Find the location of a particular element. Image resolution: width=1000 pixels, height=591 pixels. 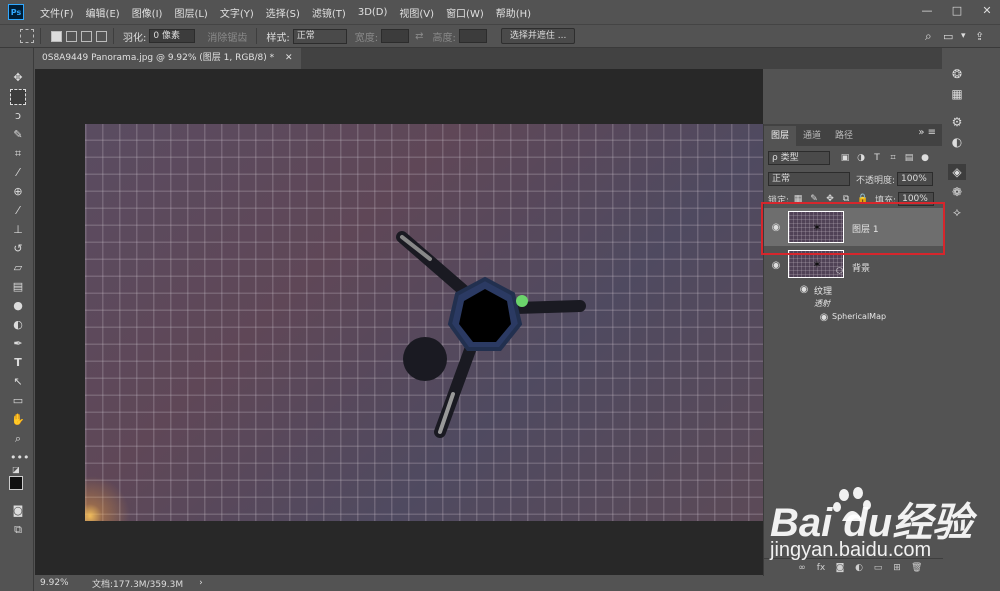

menu-file: 文件(F) is located at coordinates (57, 12).